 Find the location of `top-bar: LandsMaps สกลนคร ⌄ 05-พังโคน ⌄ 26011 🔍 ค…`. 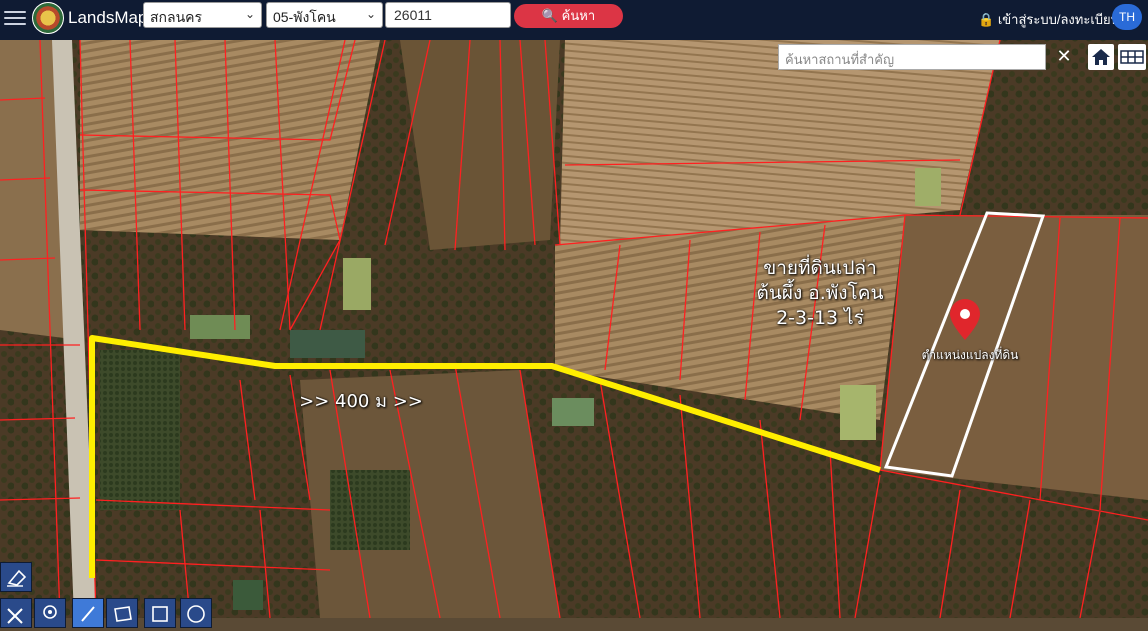

top-bar: LandsMaps สกลนคร ⌄ 05-พังโคน ⌄ 26011 🔍 ค… is located at coordinates (574, 20).